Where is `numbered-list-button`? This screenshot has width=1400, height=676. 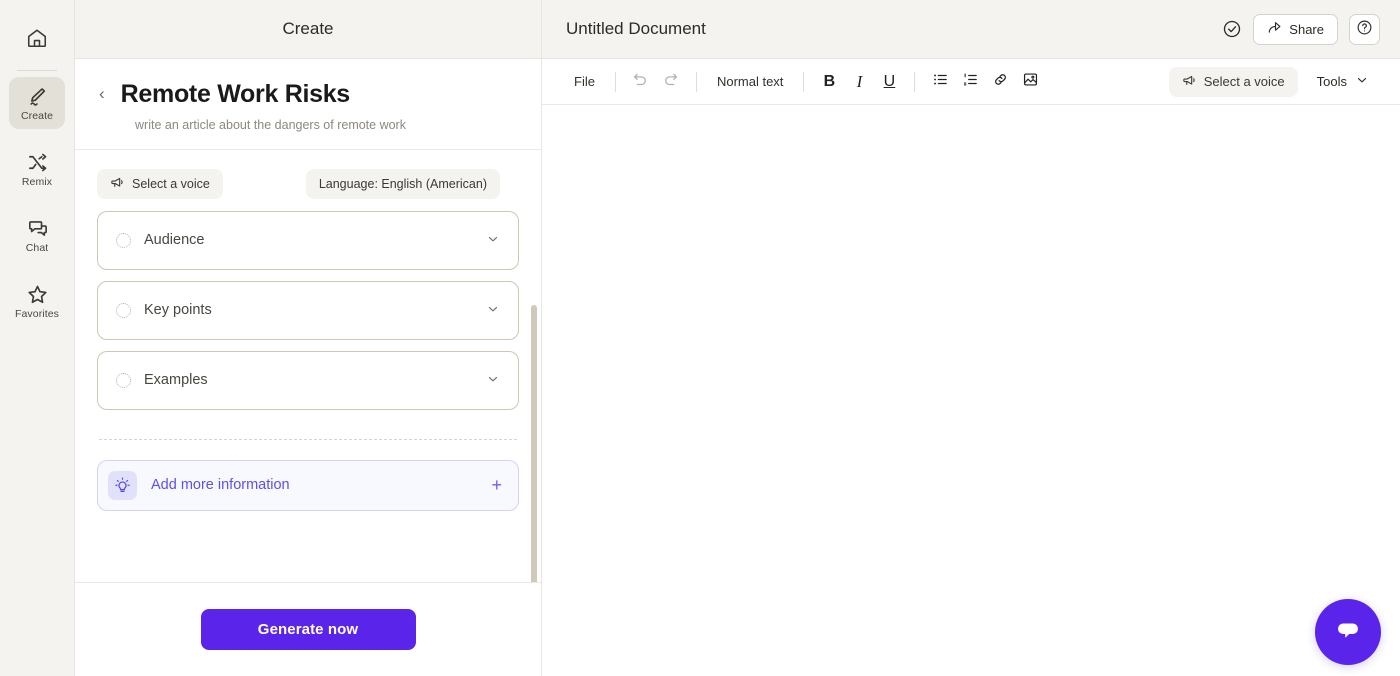 numbered-list-button is located at coordinates (970, 82).